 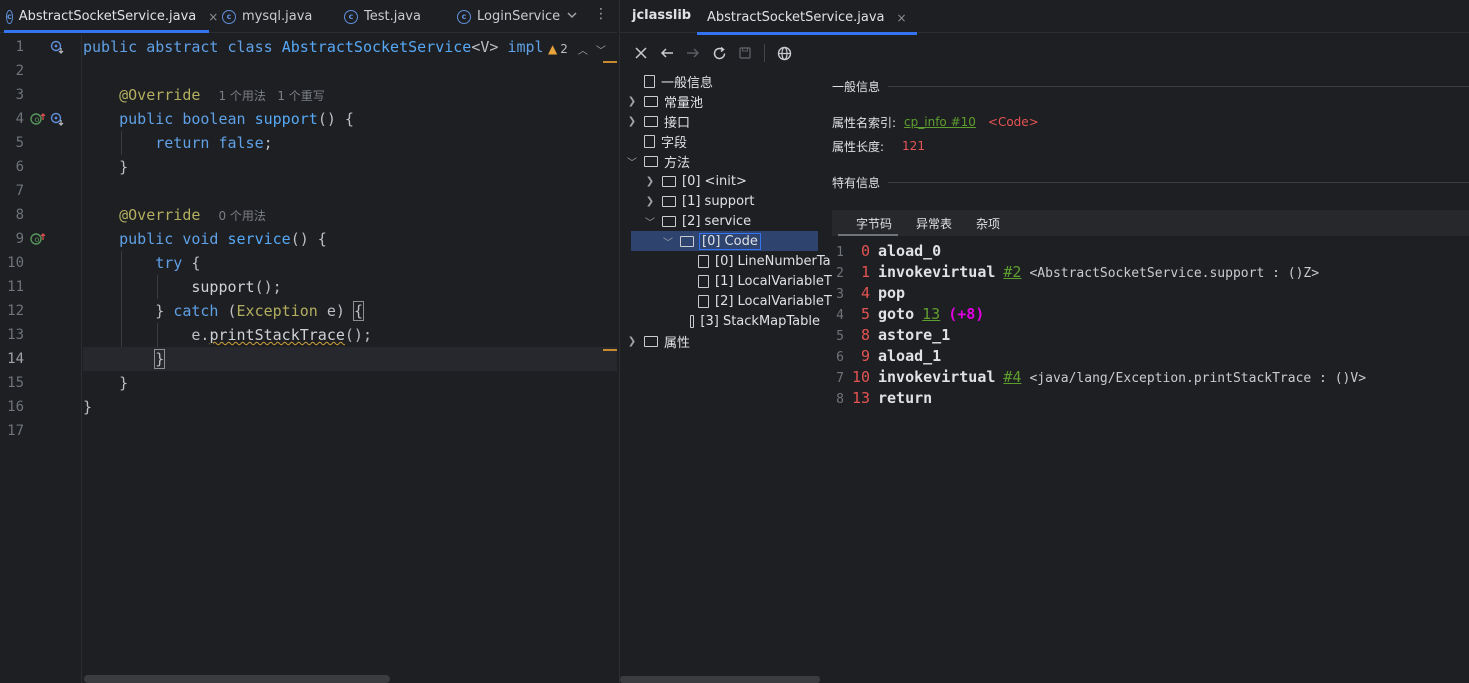 I want to click on attr-name-index-row: 属性名索引: cp_info #10 <Code>, so click(x=935, y=122).